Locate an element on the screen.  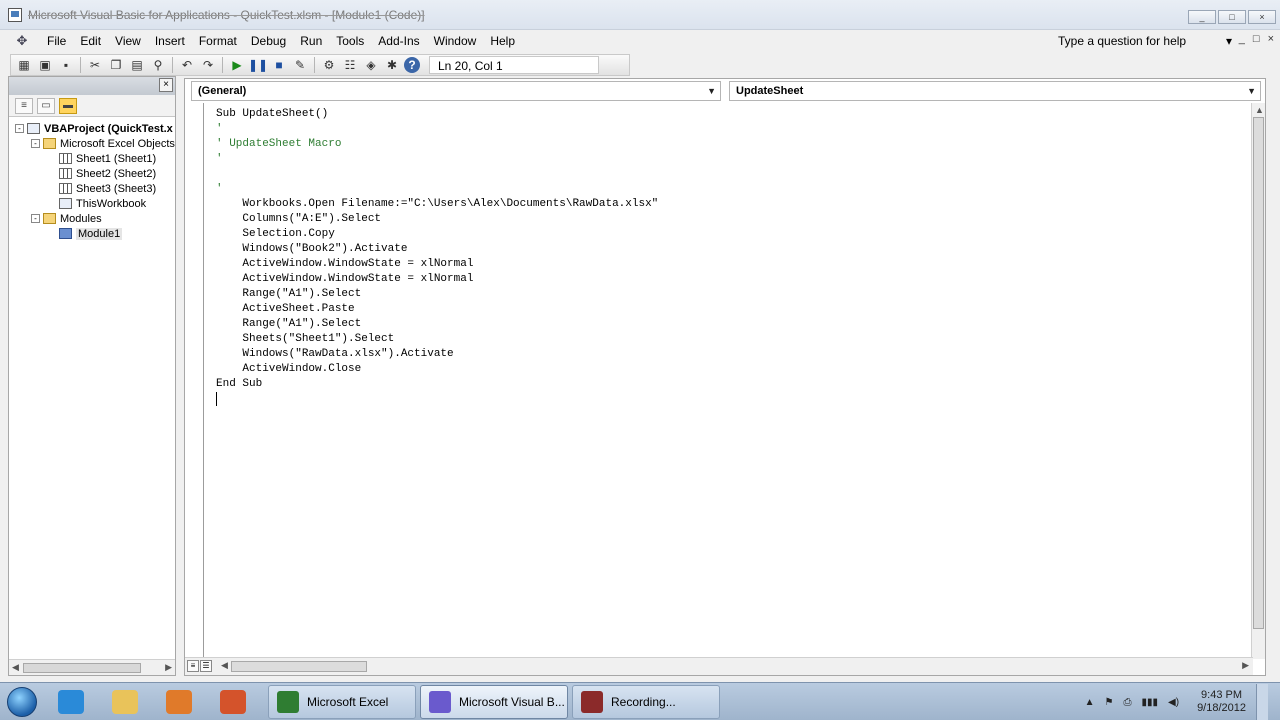
procedure-view-icon: ≡ is located at coordinates (193, 666).